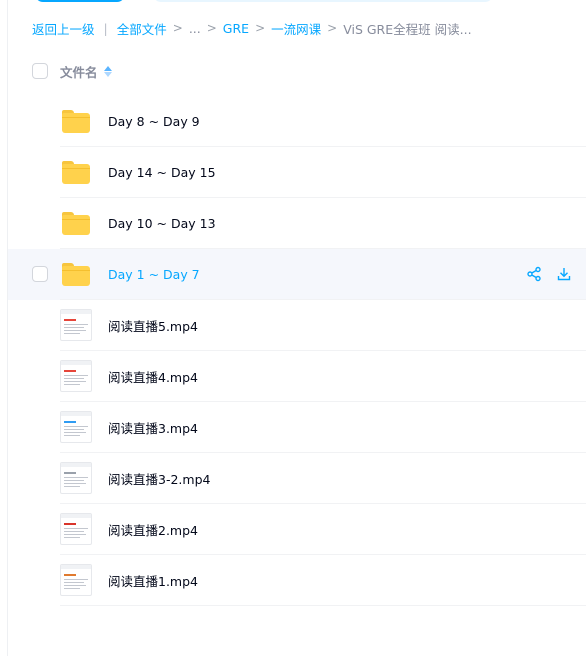 This screenshot has width=586, height=656. Describe the element at coordinates (63, 28) in the screenshot. I see `back-link: 返回上一级` at that location.